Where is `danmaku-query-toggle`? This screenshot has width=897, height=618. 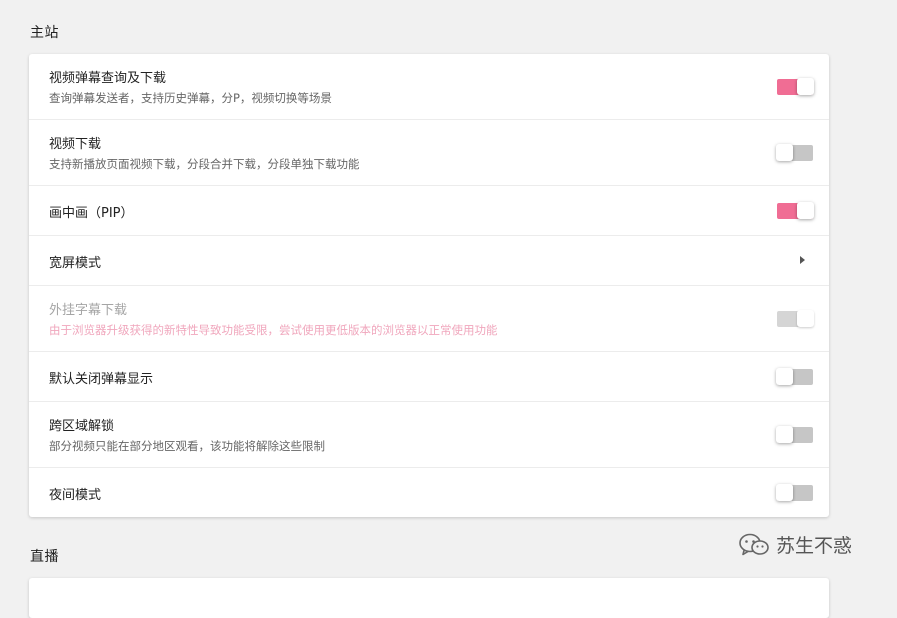 danmaku-query-toggle is located at coordinates (795, 86).